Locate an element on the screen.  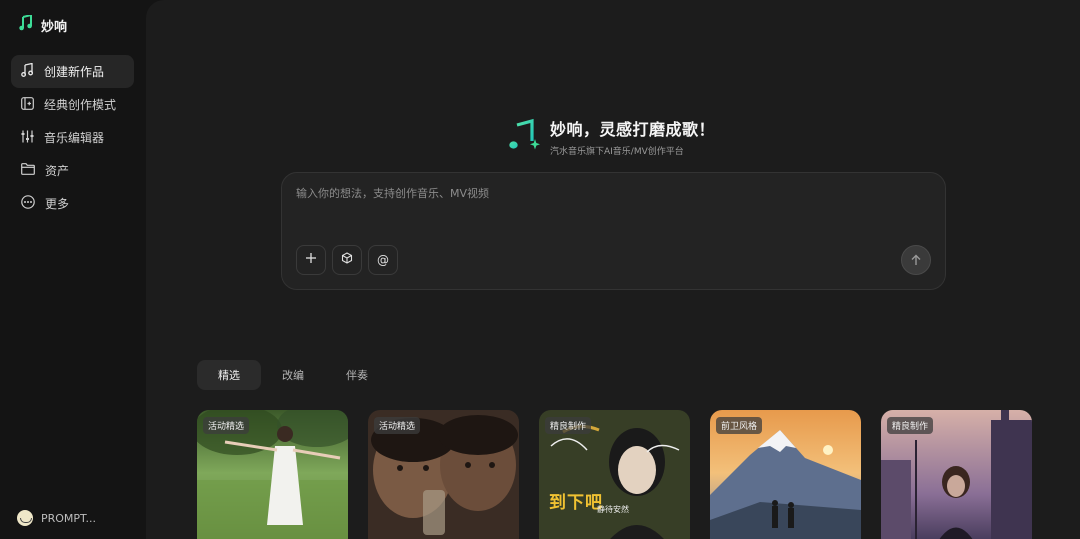
poster-title: 到下吧 is located at coordinates (576, 503).